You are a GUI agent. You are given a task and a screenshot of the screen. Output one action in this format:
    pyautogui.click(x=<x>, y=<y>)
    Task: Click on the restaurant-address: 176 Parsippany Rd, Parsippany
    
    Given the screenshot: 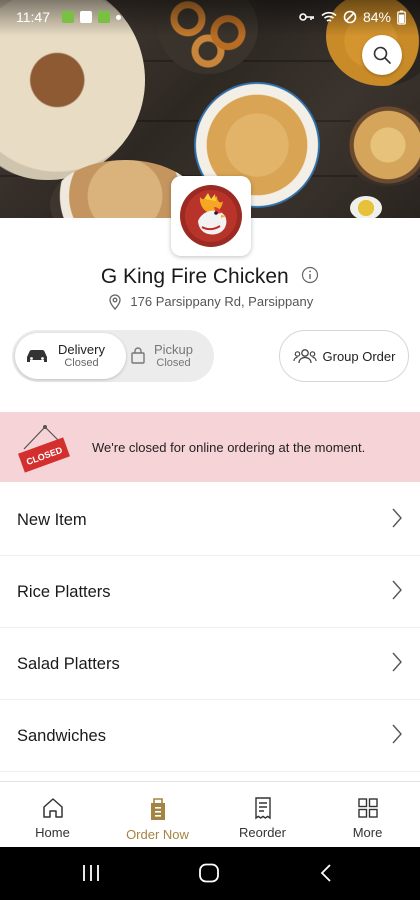 What is the action you would take?
    pyautogui.click(x=210, y=301)
    